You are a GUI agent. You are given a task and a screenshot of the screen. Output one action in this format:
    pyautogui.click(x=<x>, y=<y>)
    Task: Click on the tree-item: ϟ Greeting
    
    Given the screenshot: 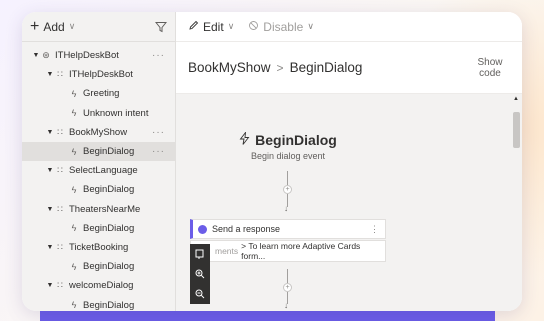 What is the action you would take?
    pyautogui.click(x=98, y=93)
    